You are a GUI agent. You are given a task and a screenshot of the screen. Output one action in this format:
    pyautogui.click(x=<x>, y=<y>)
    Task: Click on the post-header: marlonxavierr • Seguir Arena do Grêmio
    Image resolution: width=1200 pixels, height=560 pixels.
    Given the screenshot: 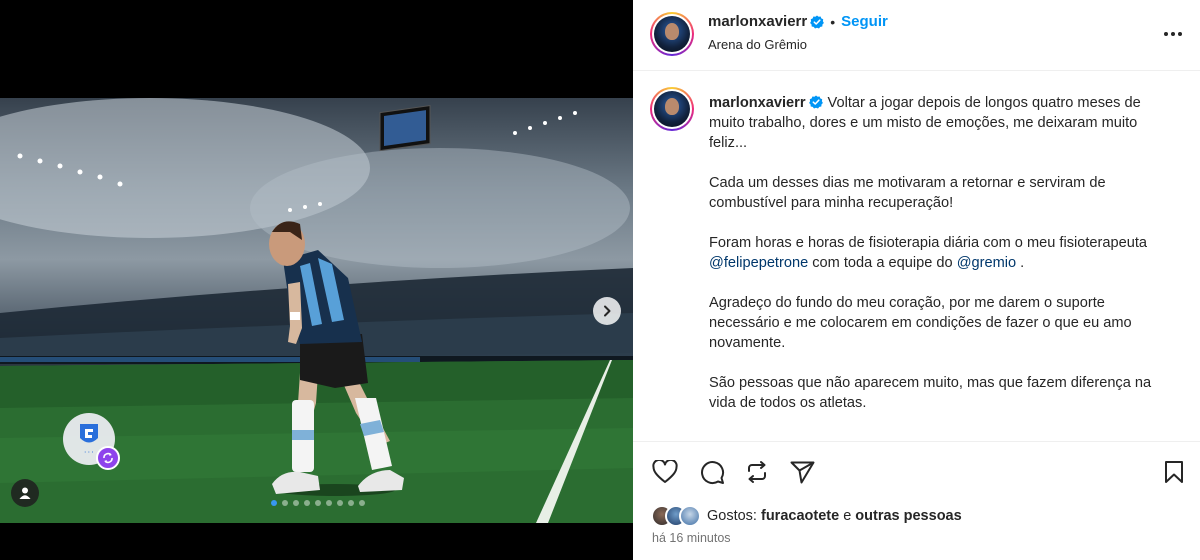 What is the action you would take?
    pyautogui.click(x=916, y=35)
    